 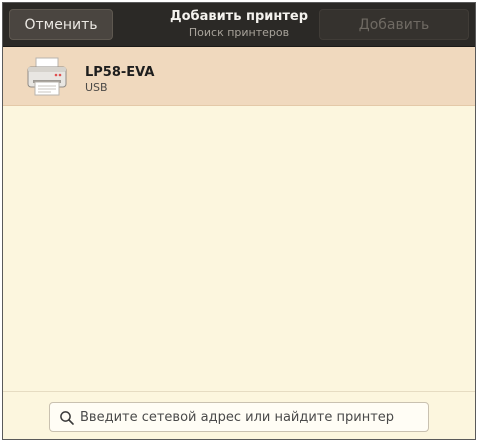 I want to click on search-input, so click(x=252, y=417).